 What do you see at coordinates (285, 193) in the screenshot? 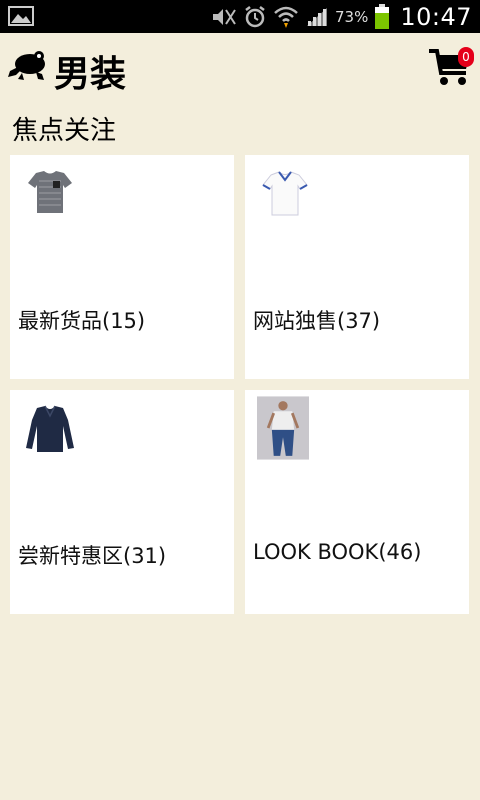
I see `white-polo-icon` at bounding box center [285, 193].